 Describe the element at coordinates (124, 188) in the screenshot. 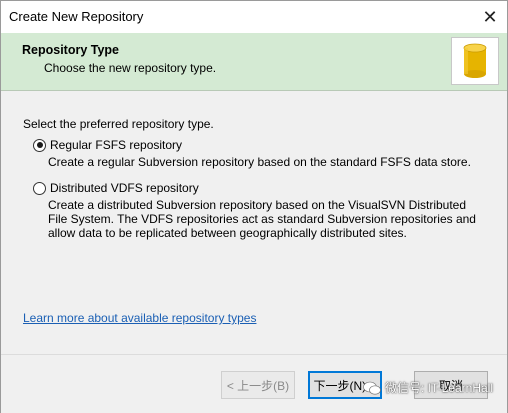

I see `radio-vdfs-label: Distributed VDFS repository` at that location.